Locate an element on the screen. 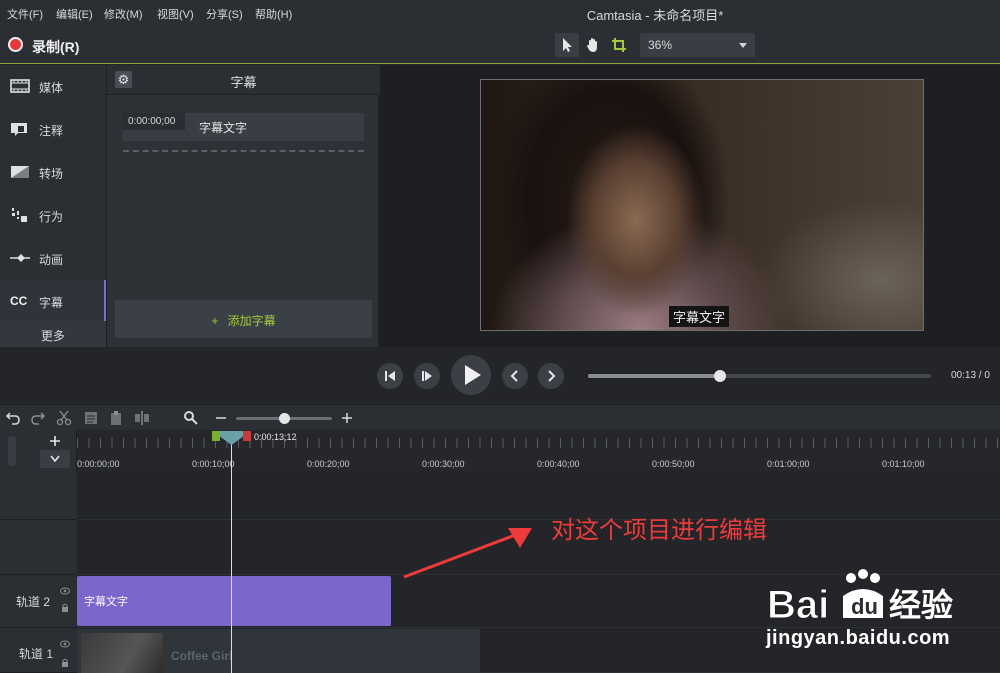  track-header-1: 轨道 1 is located at coordinates (38, 650).